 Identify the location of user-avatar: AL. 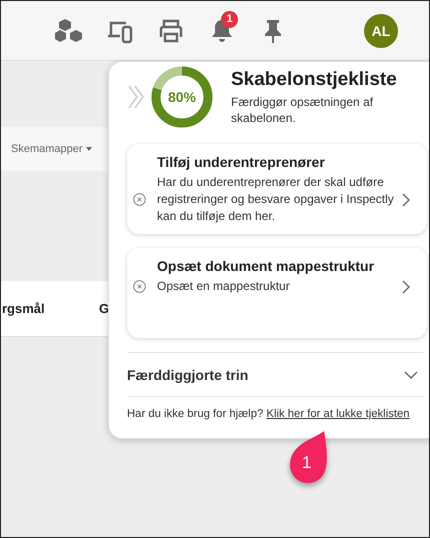
(381, 31).